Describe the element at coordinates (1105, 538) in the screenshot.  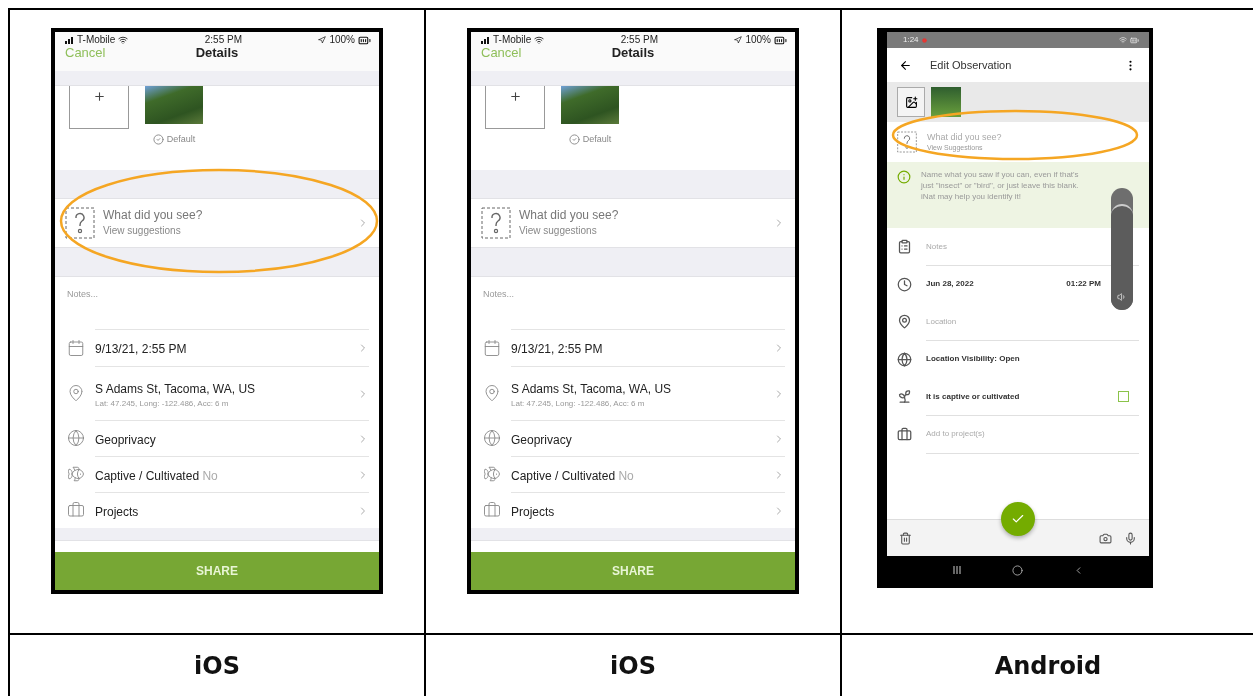
I see `camera-icon` at that location.